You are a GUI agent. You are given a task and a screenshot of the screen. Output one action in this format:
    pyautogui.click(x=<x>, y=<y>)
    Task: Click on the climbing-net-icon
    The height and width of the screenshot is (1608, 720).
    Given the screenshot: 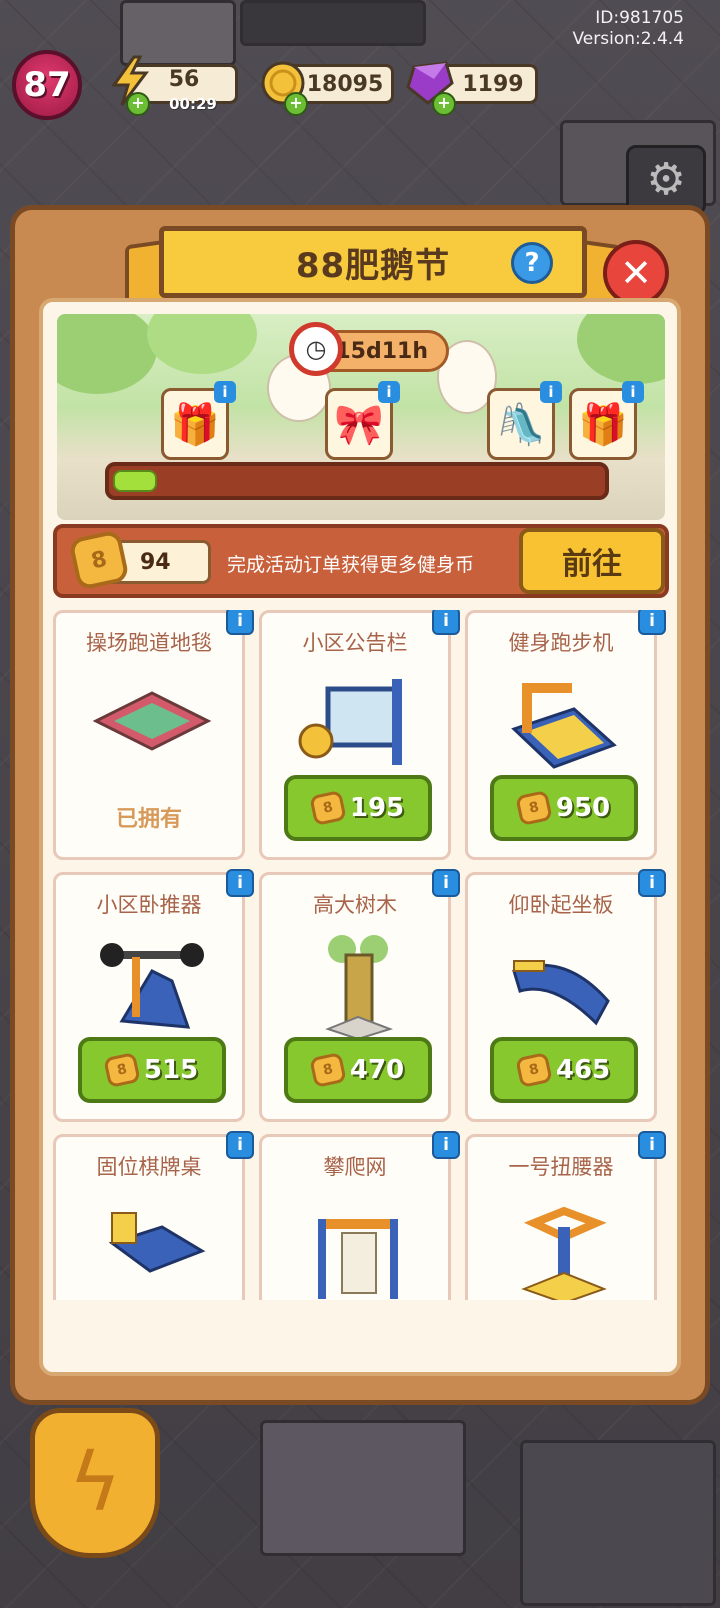 What is the action you would take?
    pyautogui.click(x=358, y=1259)
    